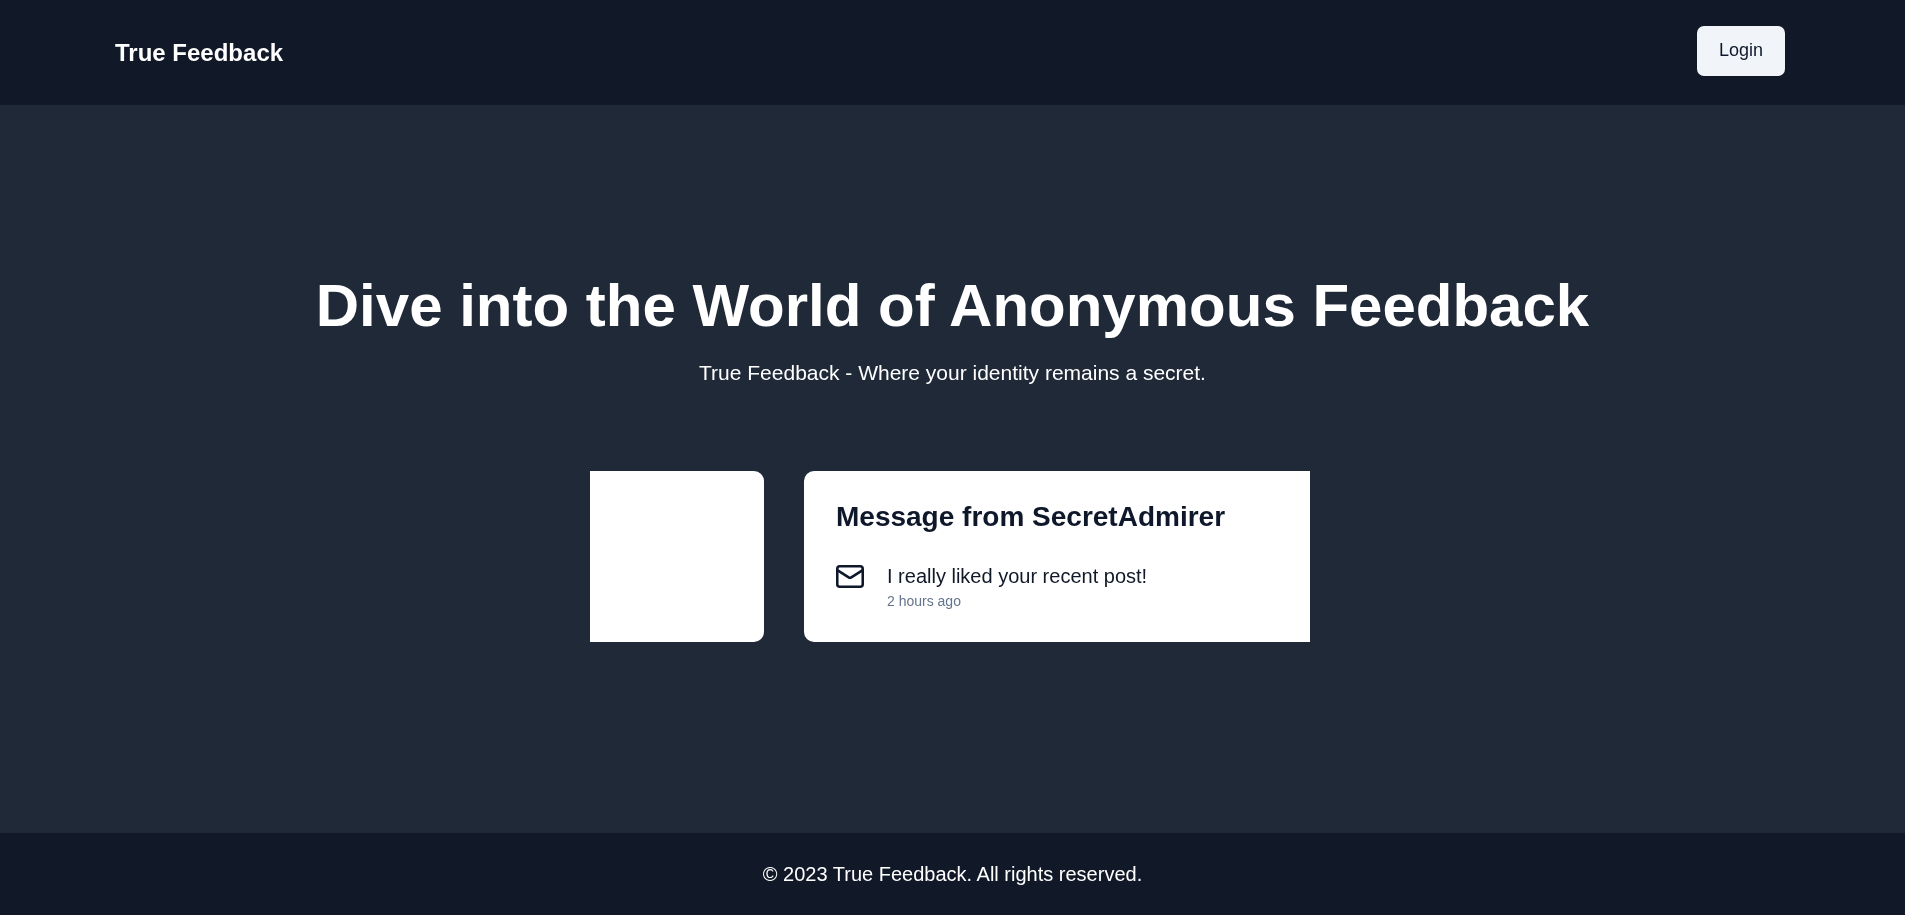 The height and width of the screenshot is (915, 1905). What do you see at coordinates (952, 874) in the screenshot?
I see `copyright-text: © 2023 True Feedback. All rights reserved.` at bounding box center [952, 874].